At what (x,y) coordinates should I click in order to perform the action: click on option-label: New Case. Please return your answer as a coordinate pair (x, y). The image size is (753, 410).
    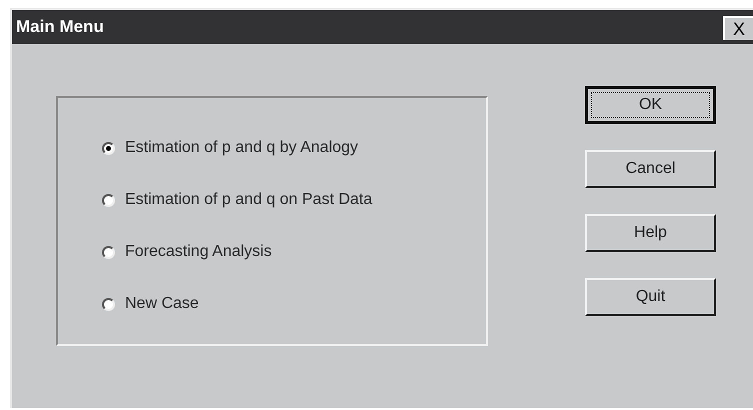
    Looking at the image, I should click on (162, 304).